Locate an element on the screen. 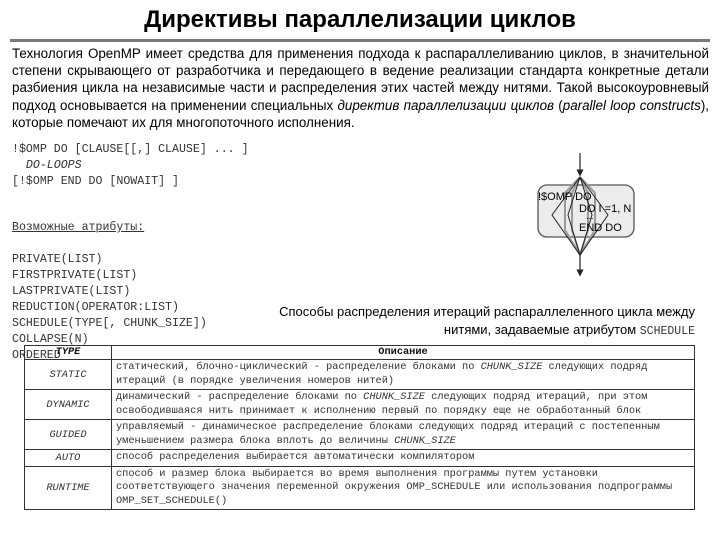 Image resolution: width=720 pixels, height=540 pixels. title-divider is located at coordinates (360, 40).